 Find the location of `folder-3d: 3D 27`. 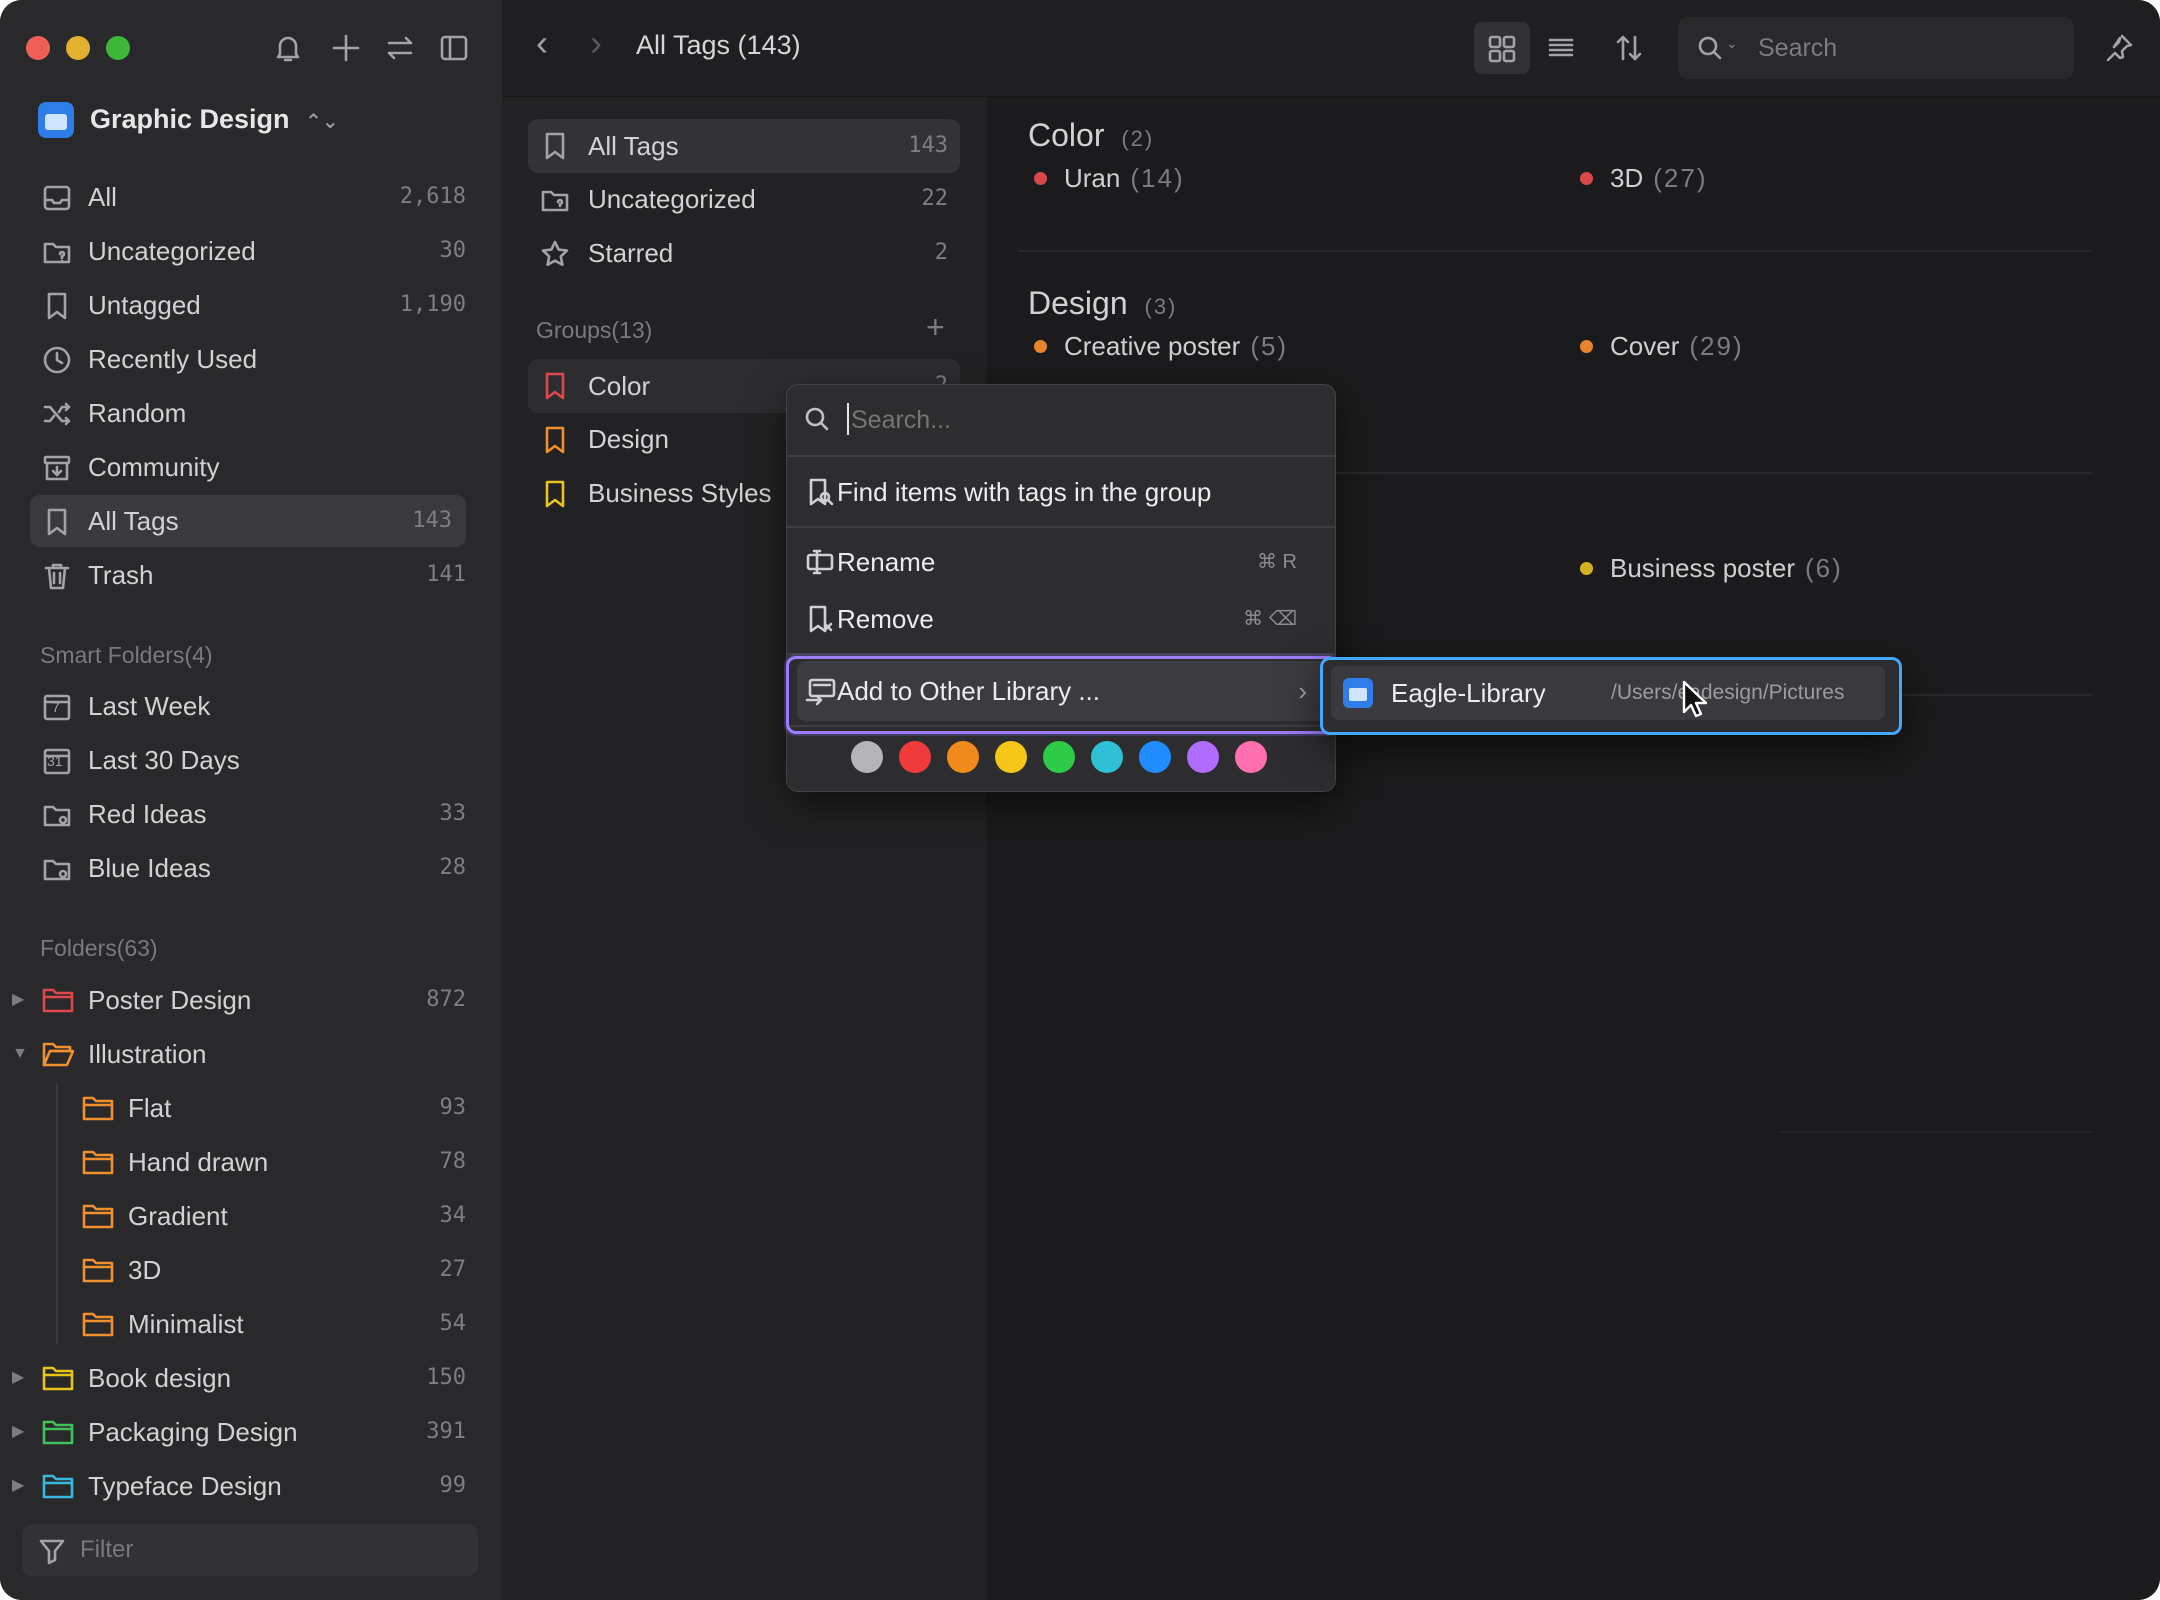

folder-3d: 3D 27 is located at coordinates (268, 1270).